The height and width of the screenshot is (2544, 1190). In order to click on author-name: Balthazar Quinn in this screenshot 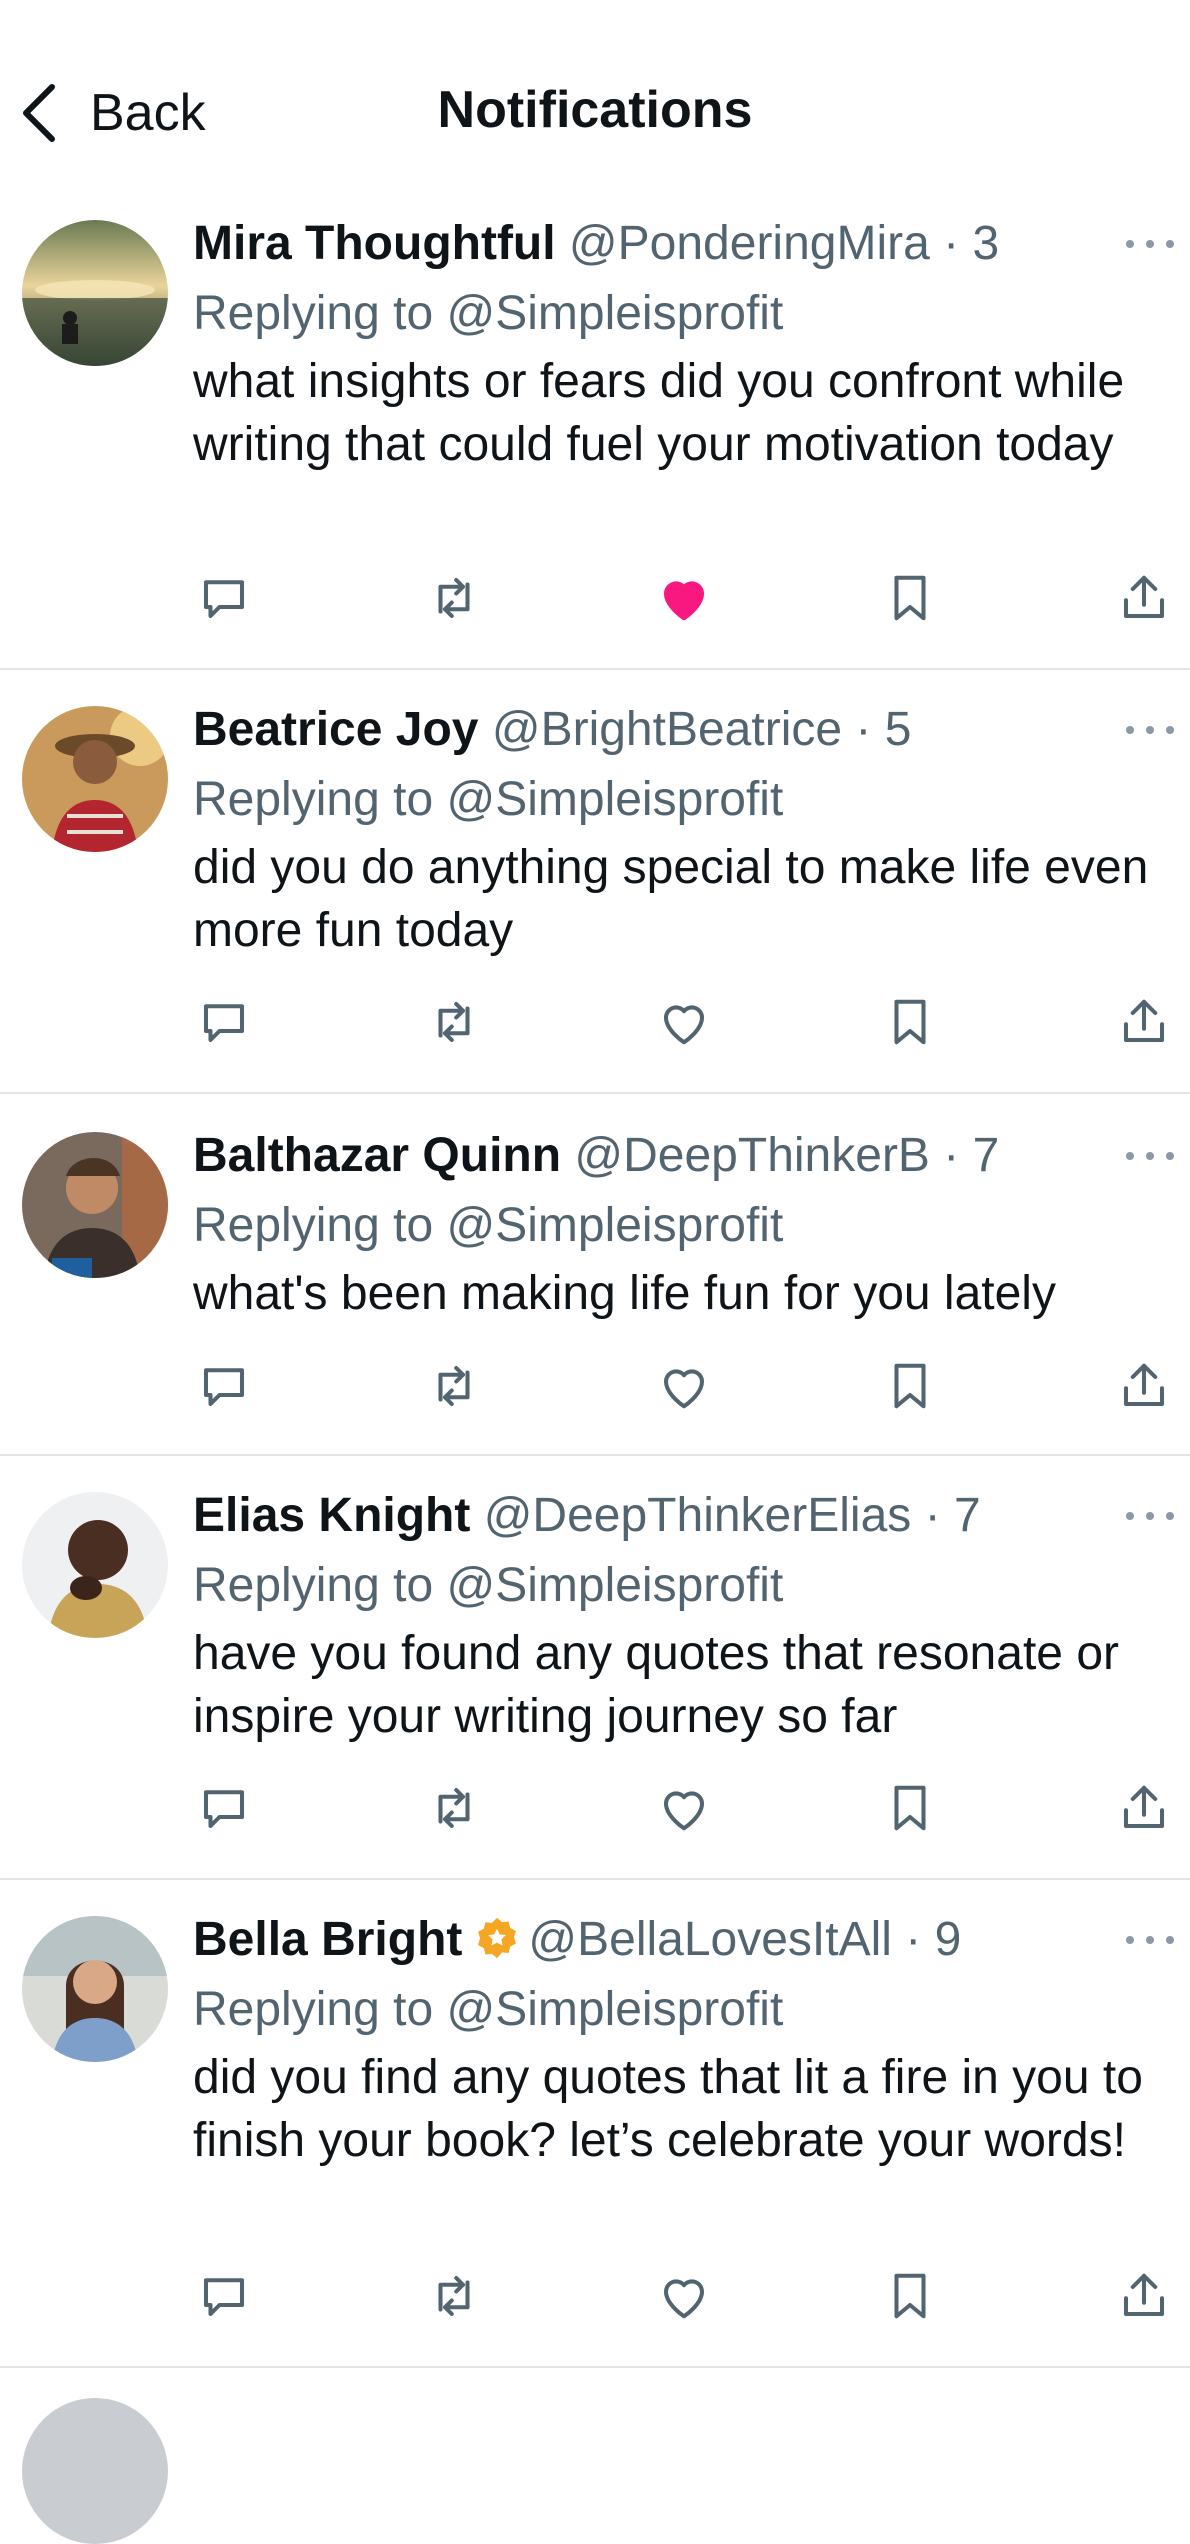, I will do `click(377, 1155)`.